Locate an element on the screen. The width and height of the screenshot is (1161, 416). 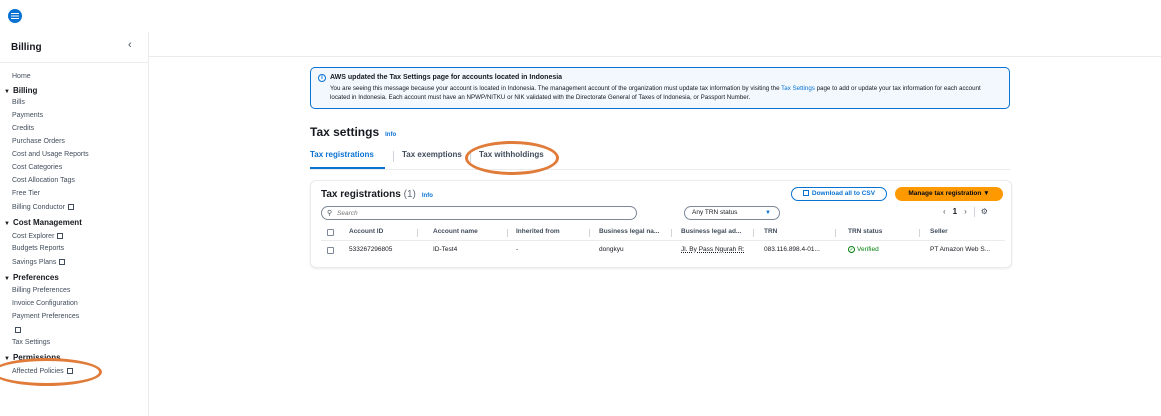
column-header: TRN status is located at coordinates (865, 231).